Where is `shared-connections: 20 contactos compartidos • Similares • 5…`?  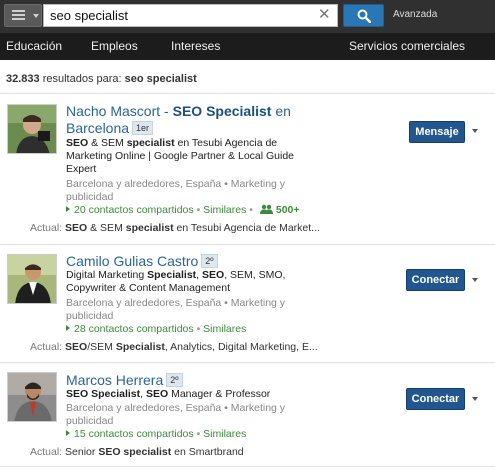
shared-connections: 20 contactos compartidos • Similares • 5… is located at coordinates (183, 210).